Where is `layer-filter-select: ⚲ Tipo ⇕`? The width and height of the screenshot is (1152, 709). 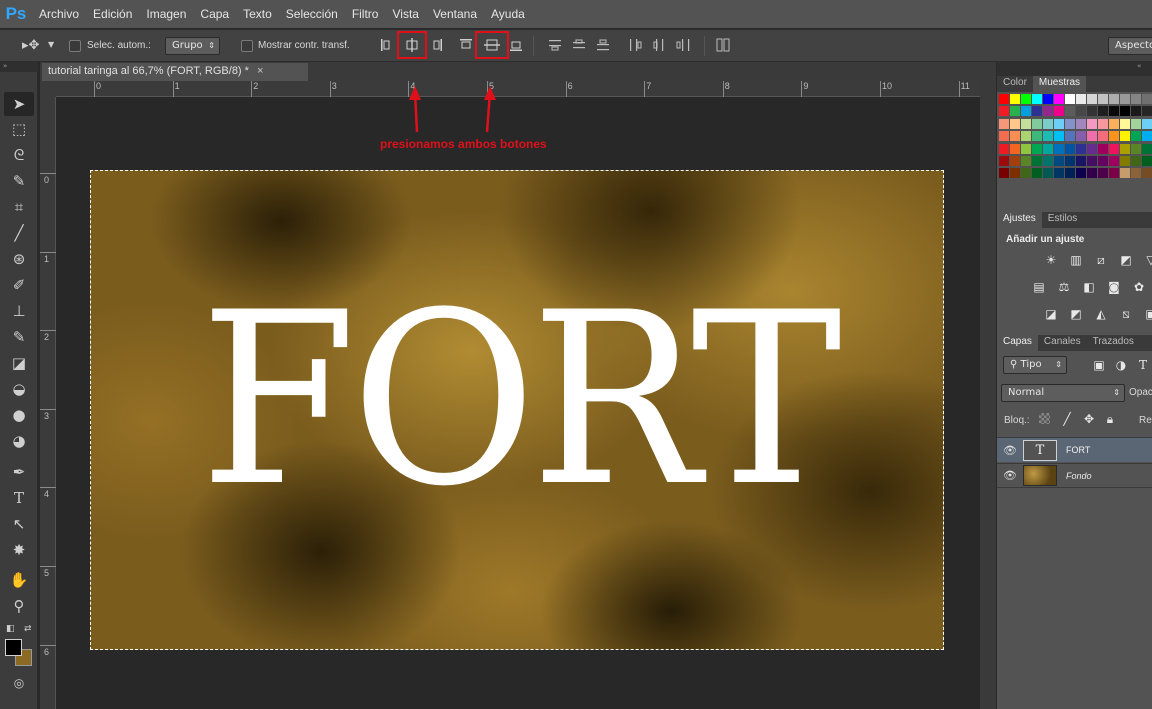 layer-filter-select: ⚲ Tipo ⇕ is located at coordinates (1035, 365).